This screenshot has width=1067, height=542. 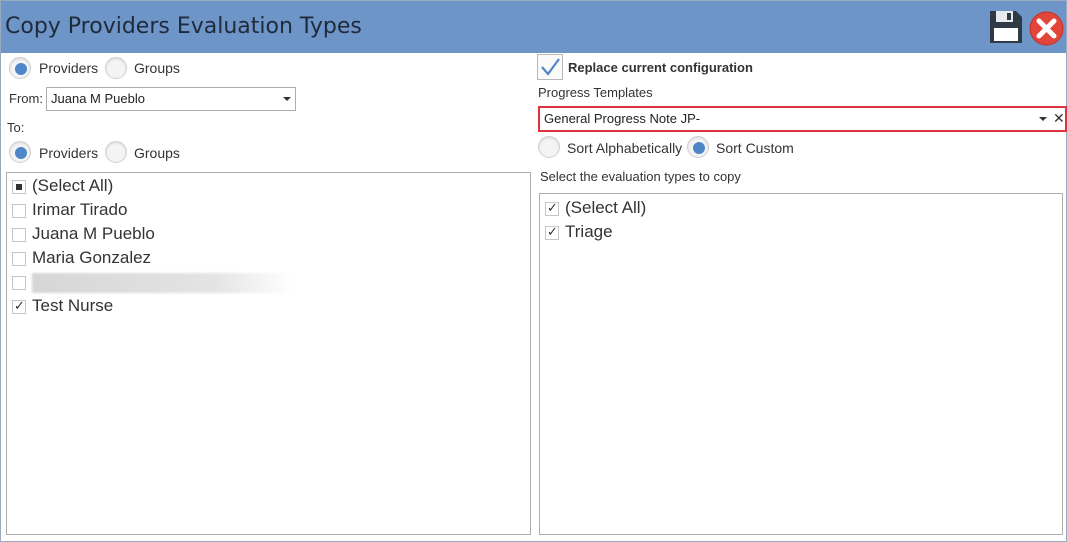 I want to click on source-groups-label: Groups, so click(x=157, y=68).